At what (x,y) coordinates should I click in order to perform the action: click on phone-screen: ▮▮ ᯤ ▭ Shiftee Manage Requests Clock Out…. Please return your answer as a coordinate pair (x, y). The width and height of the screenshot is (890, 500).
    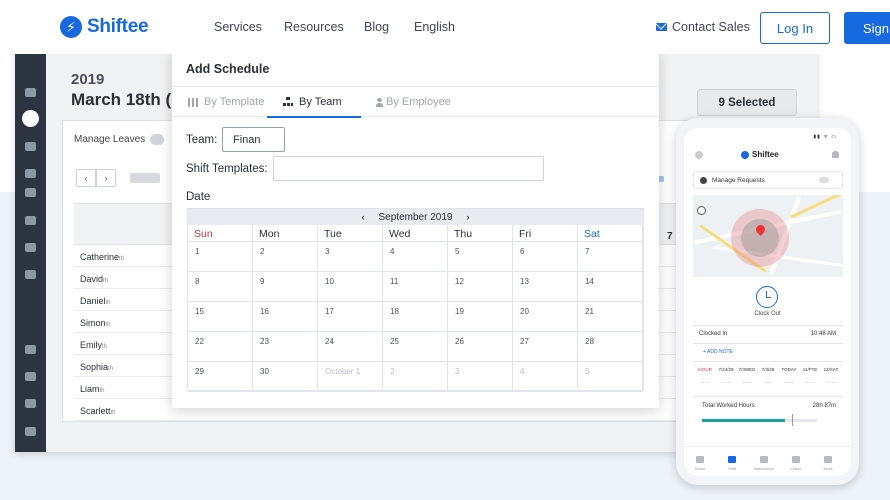
    Looking at the image, I should click on (767, 302).